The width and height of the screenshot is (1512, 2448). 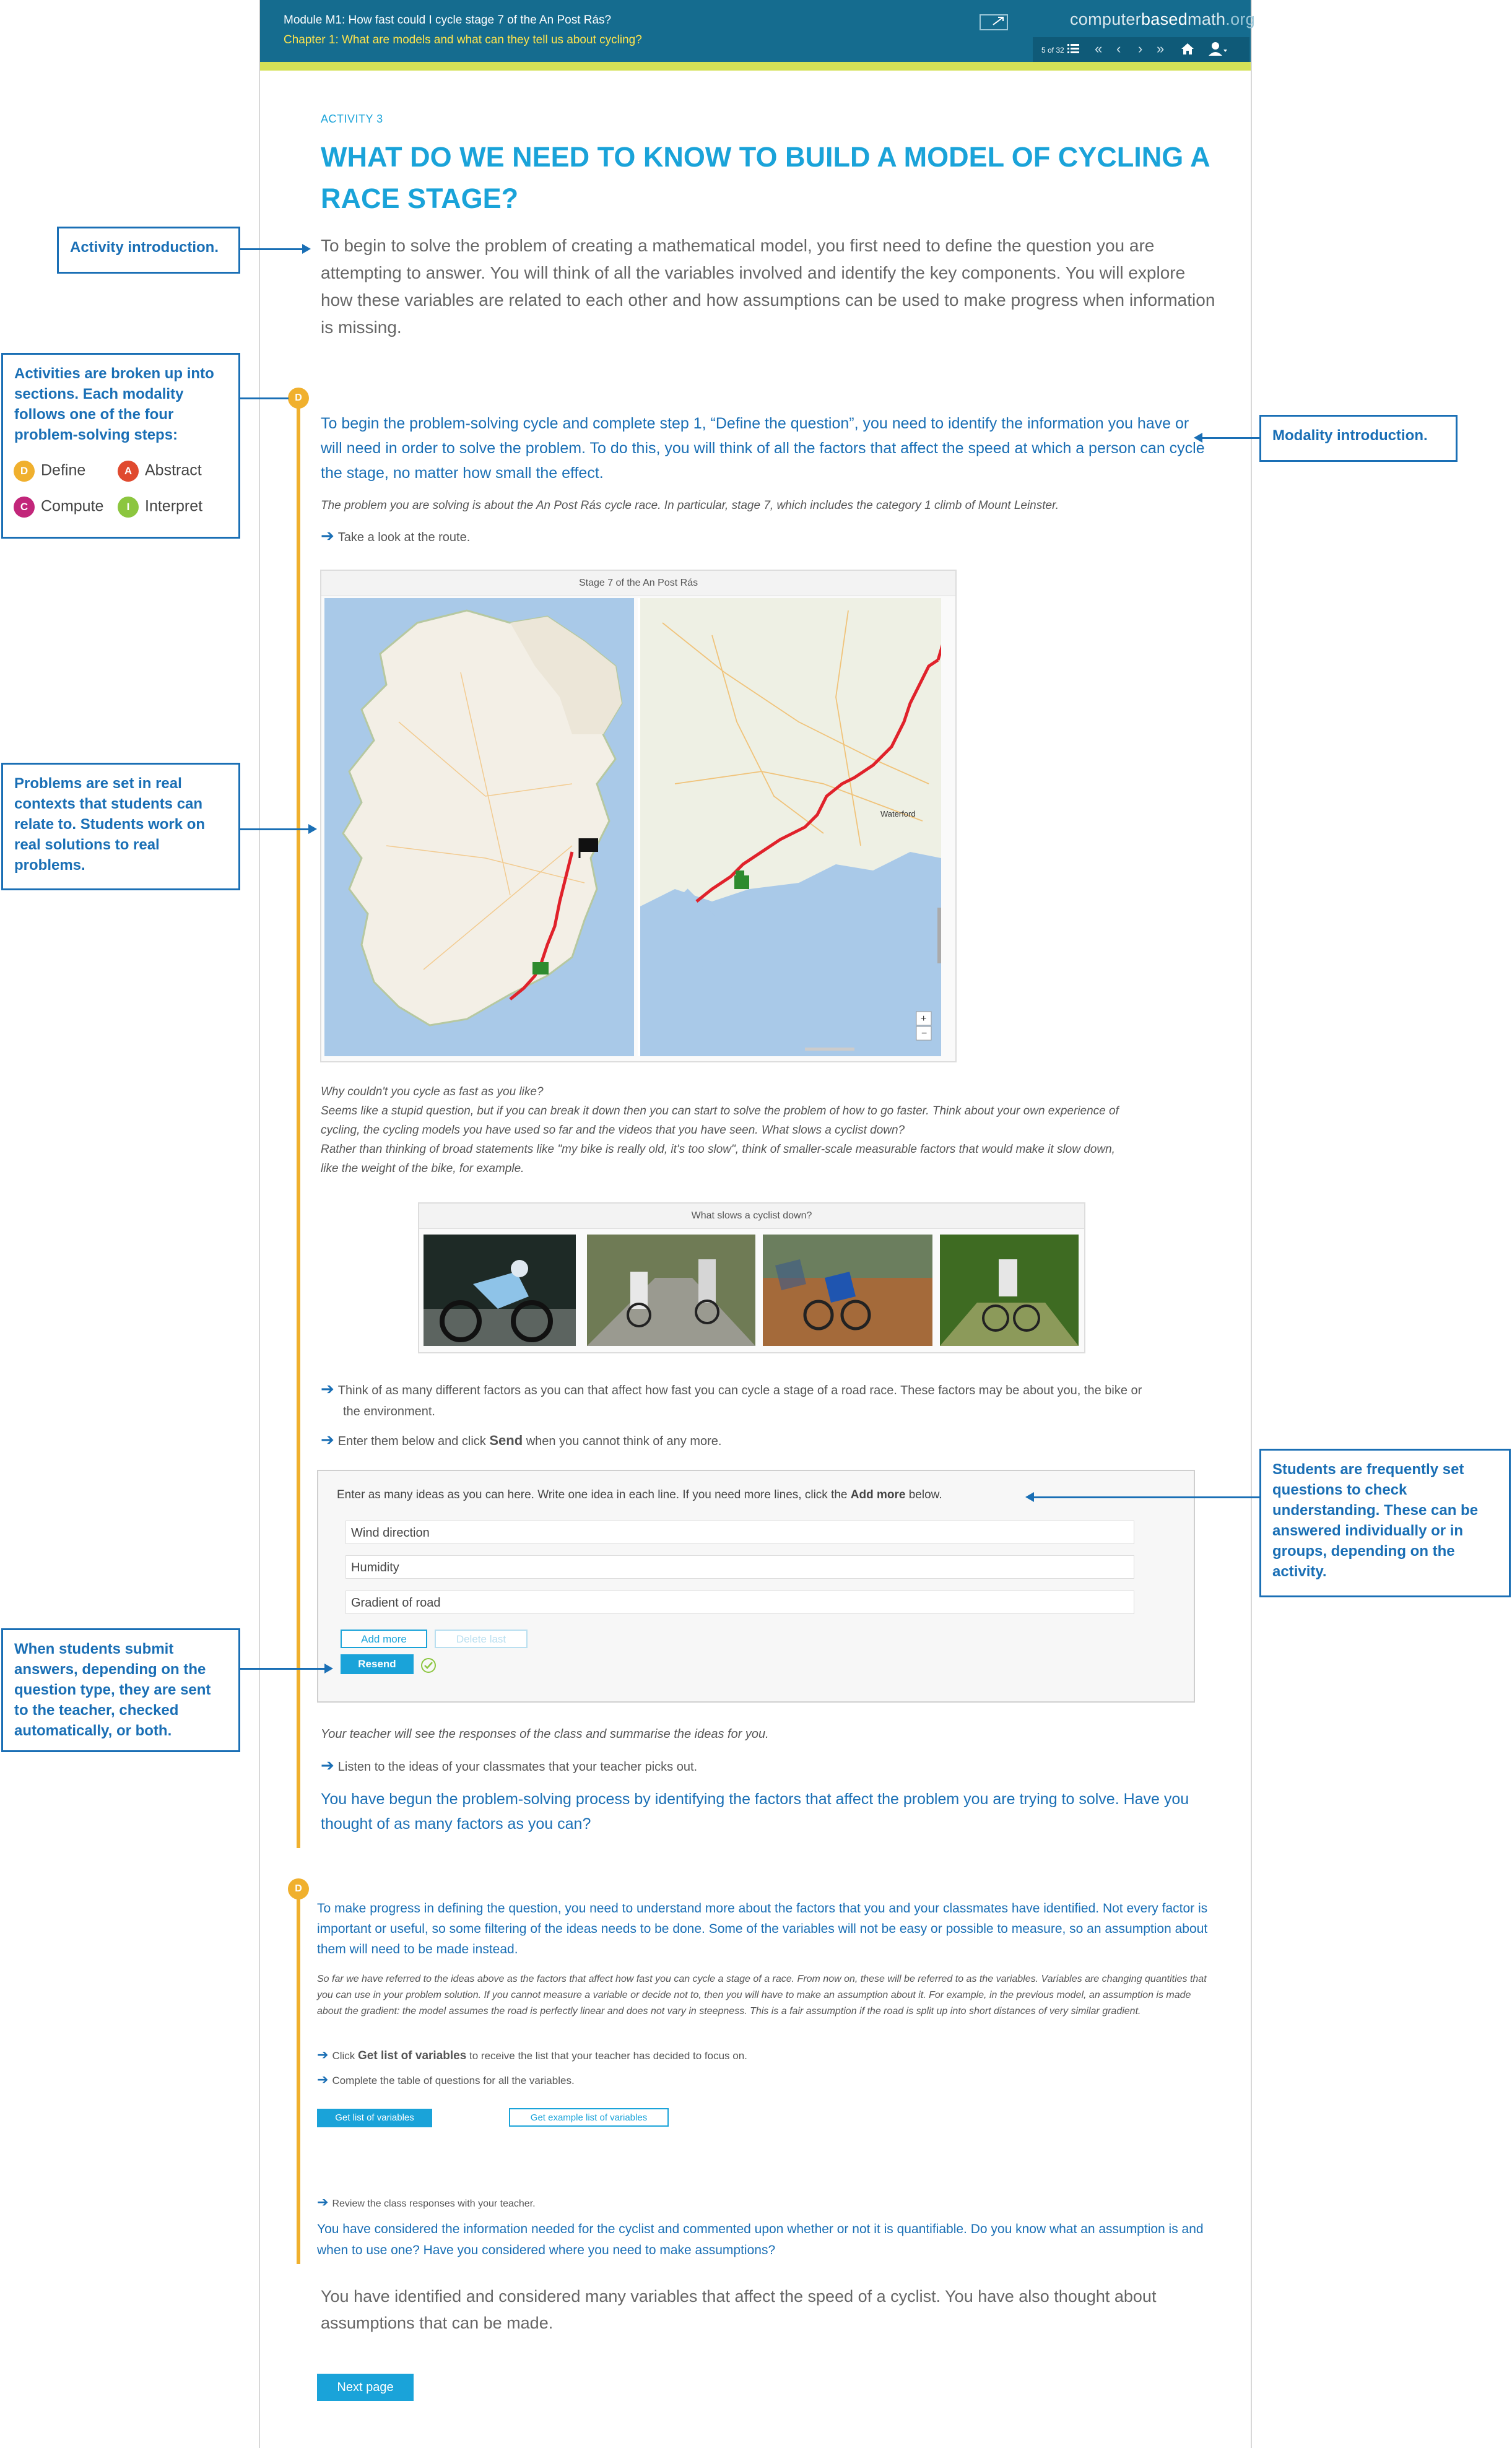 What do you see at coordinates (1118, 49) in the screenshot?
I see `previous-page-icon: ‹` at bounding box center [1118, 49].